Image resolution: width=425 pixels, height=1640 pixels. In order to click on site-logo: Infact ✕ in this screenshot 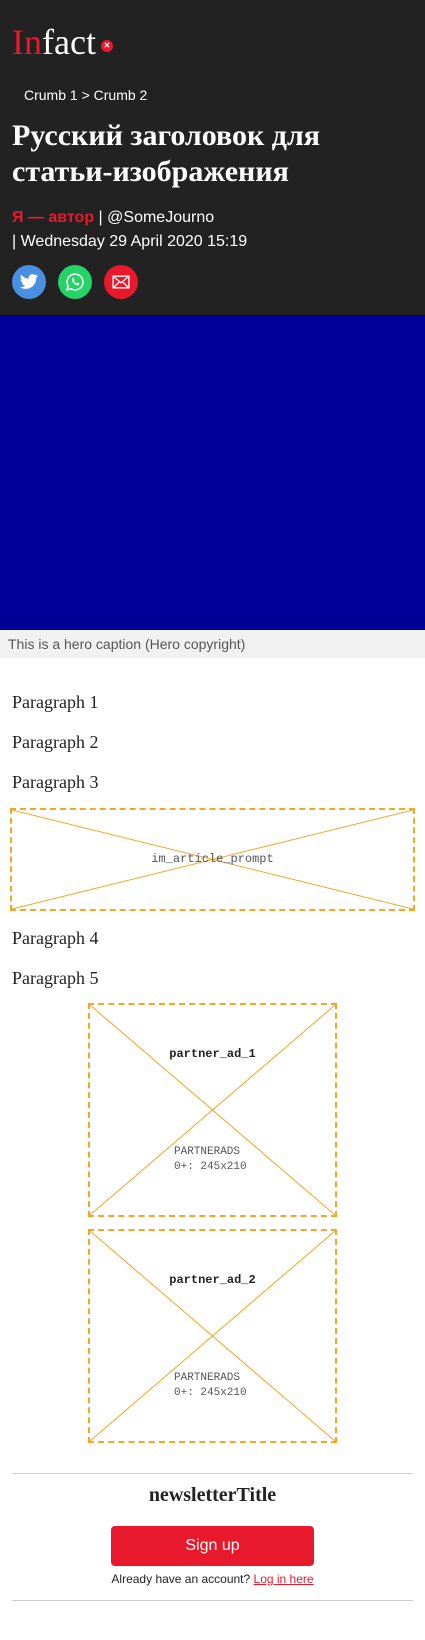, I will do `click(72, 44)`.